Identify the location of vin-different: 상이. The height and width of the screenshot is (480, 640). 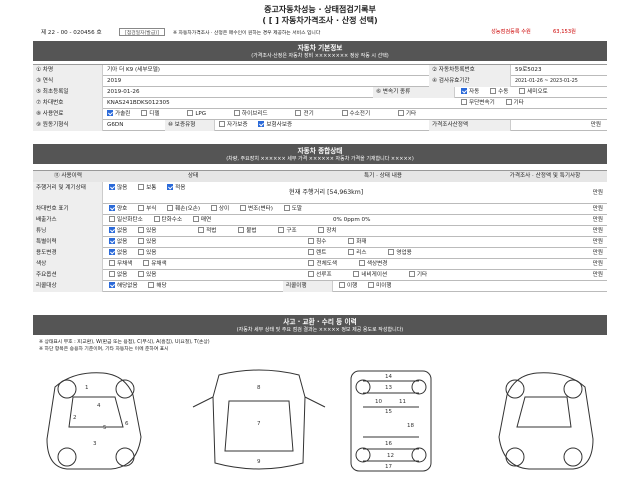
(219, 209).